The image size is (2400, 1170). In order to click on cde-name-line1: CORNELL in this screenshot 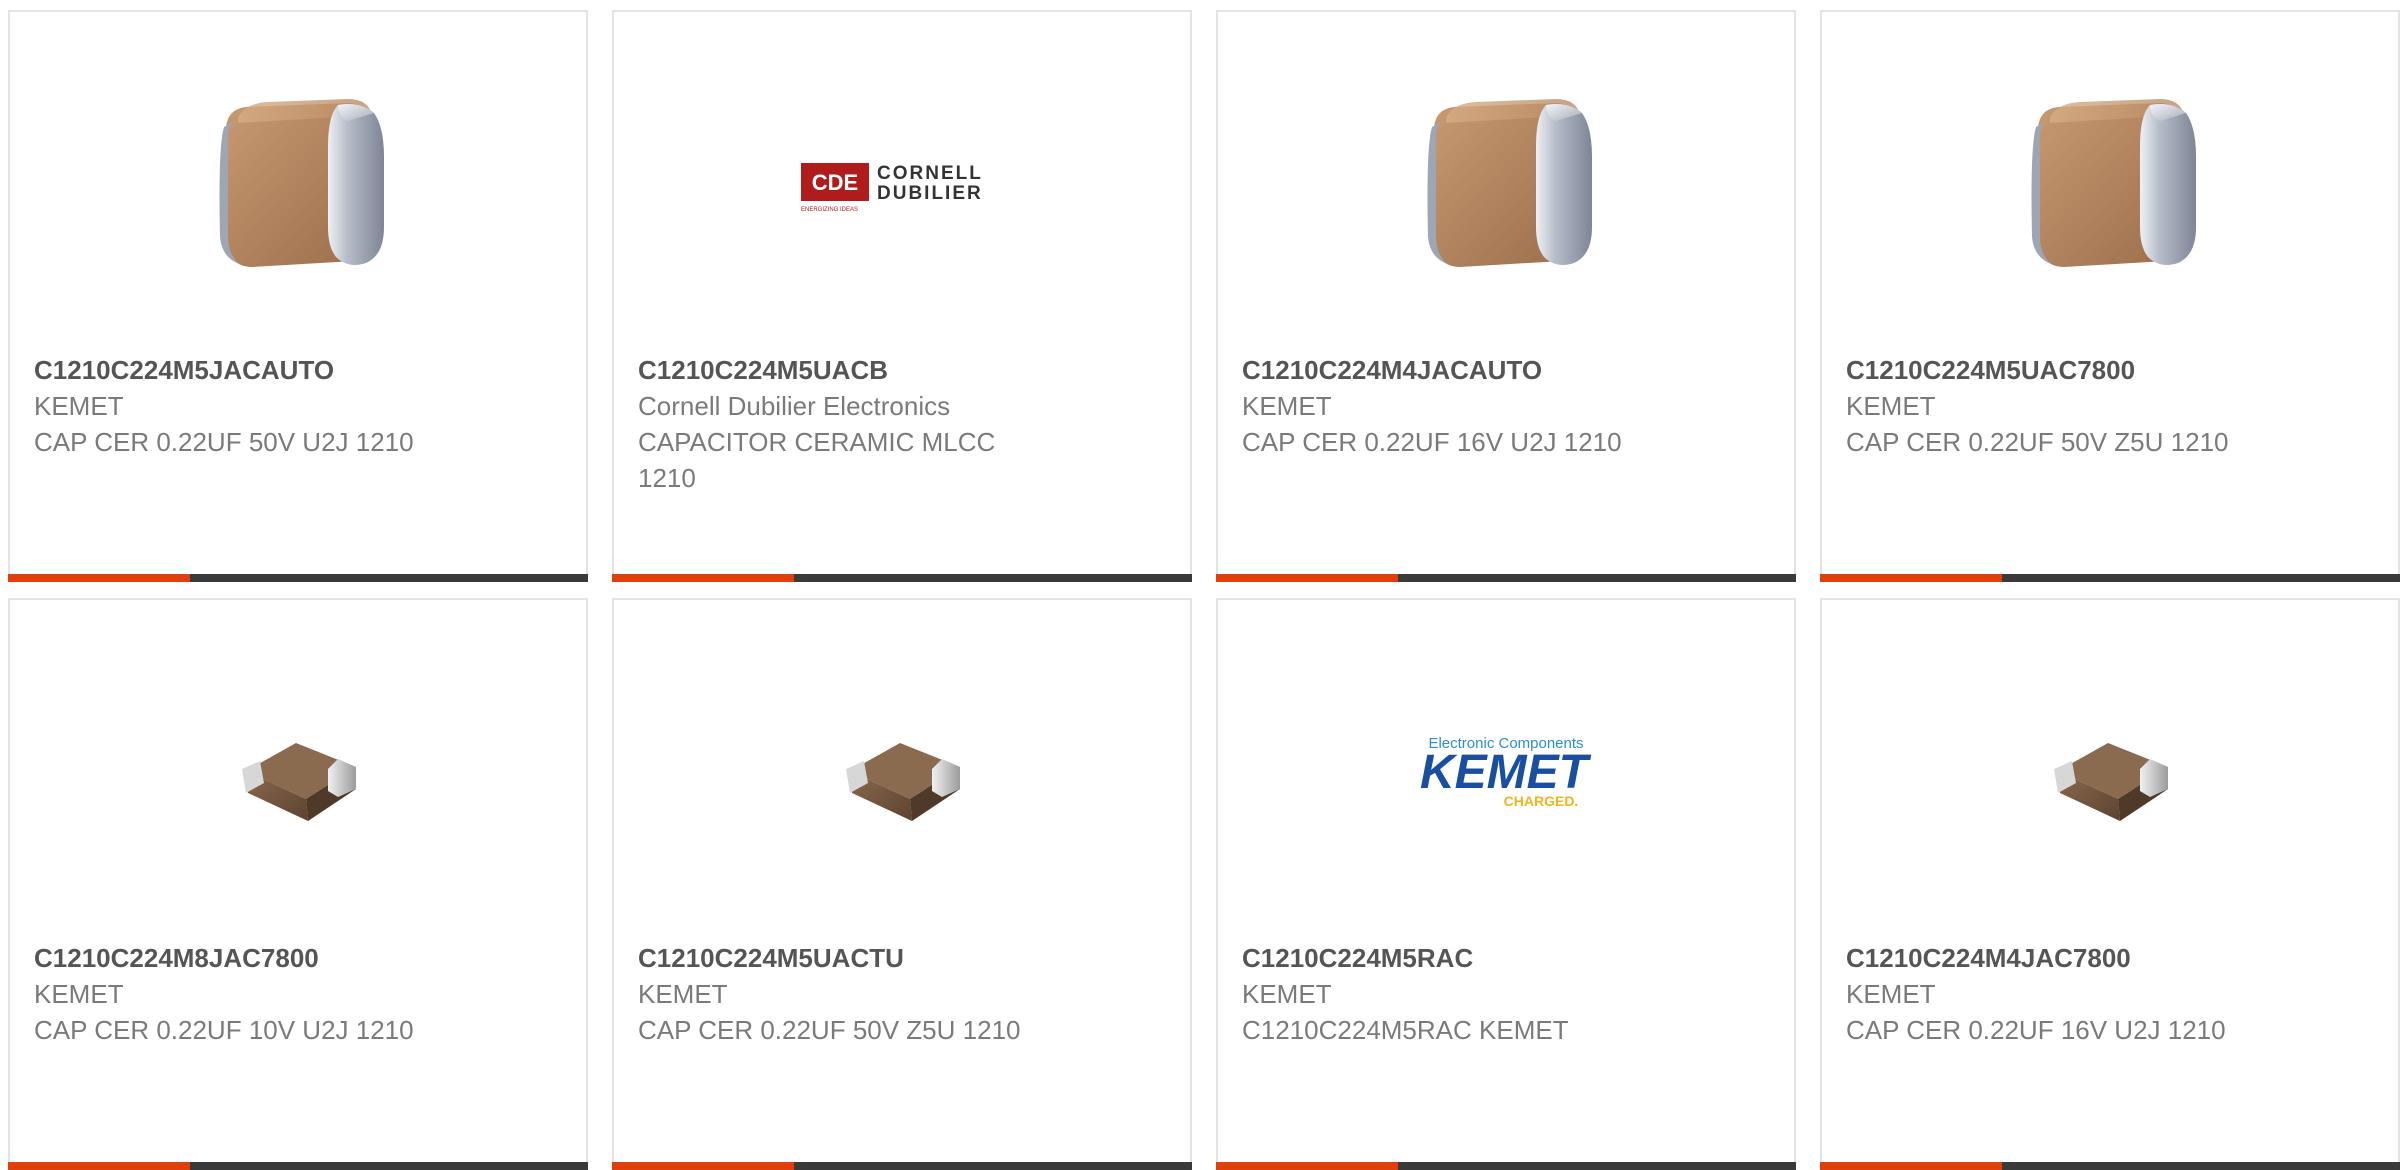, I will do `click(930, 173)`.